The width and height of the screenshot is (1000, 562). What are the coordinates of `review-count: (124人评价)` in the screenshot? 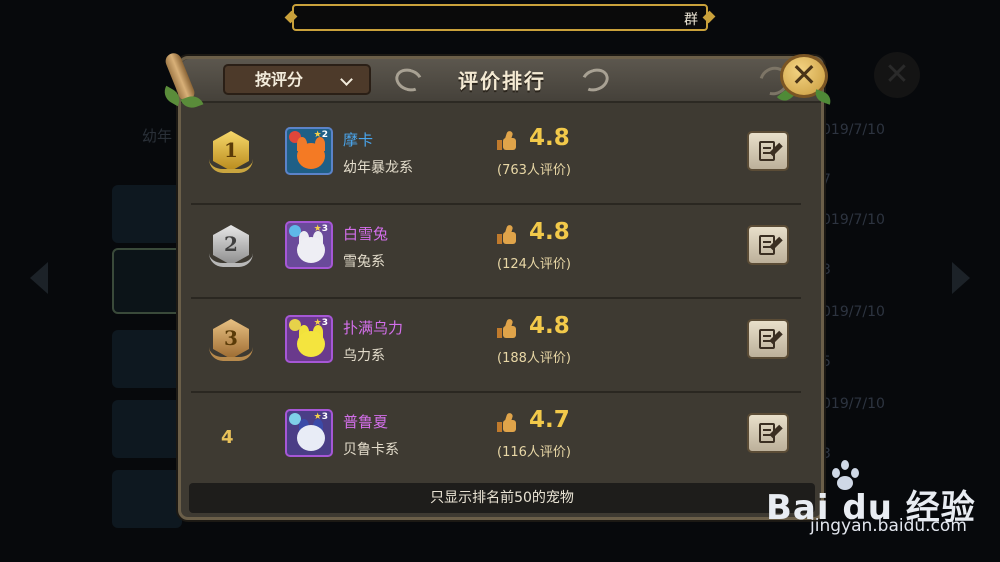 It's located at (534, 264).